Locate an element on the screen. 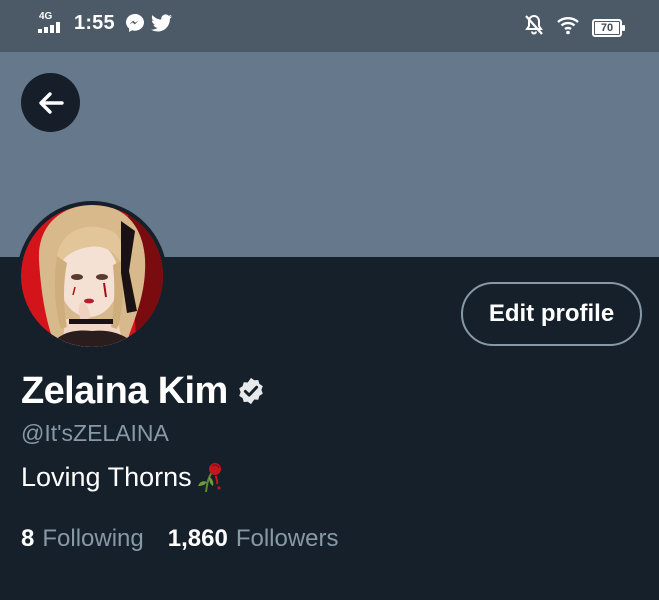  following-label: Following is located at coordinates (93, 538).